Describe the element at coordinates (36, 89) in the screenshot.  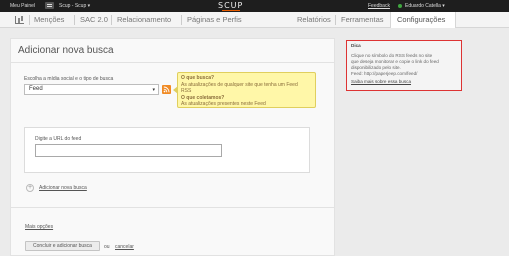
I see `select-value: Feed` at that location.